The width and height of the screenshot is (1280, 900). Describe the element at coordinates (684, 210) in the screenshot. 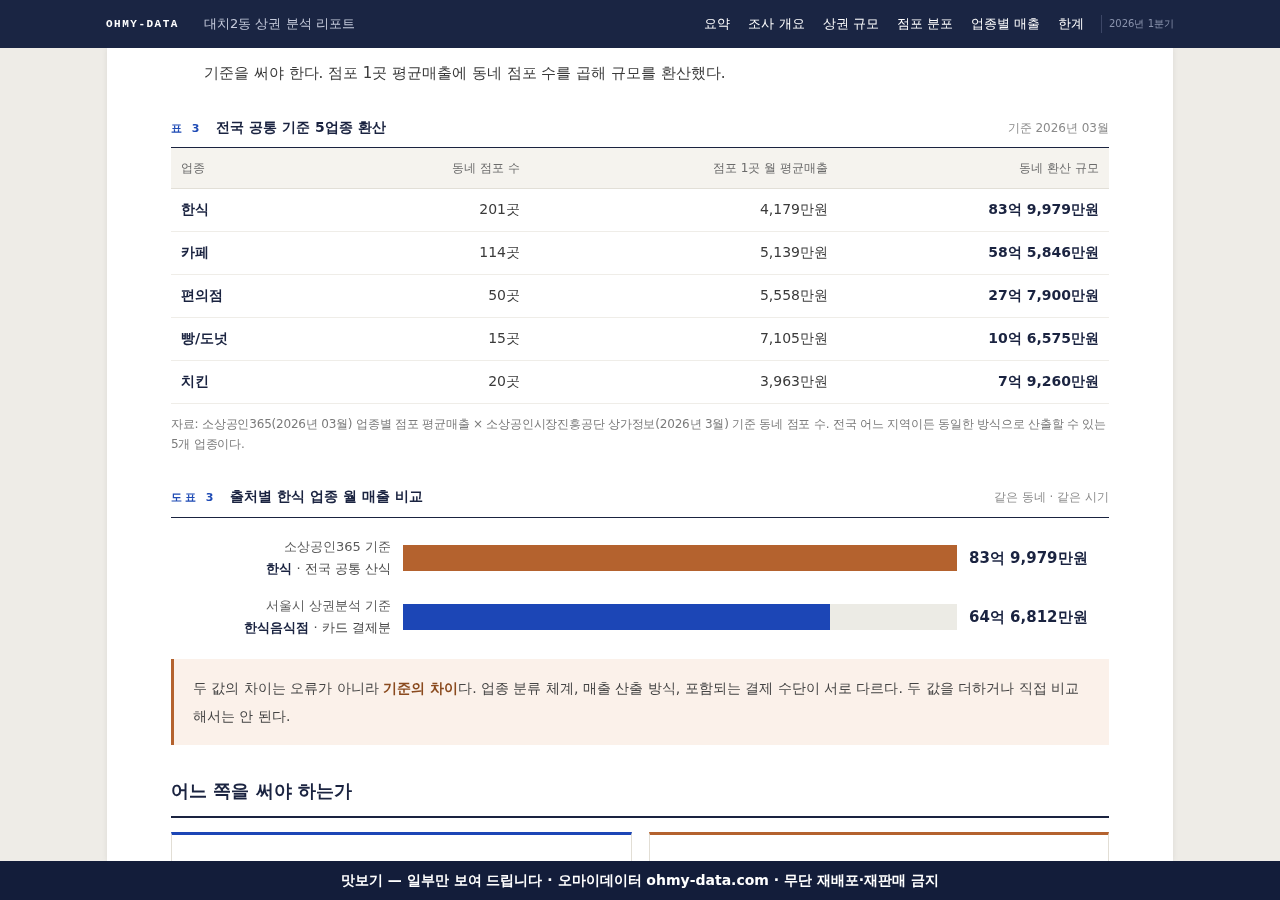

I see `table-cell: 4,179만원` at that location.